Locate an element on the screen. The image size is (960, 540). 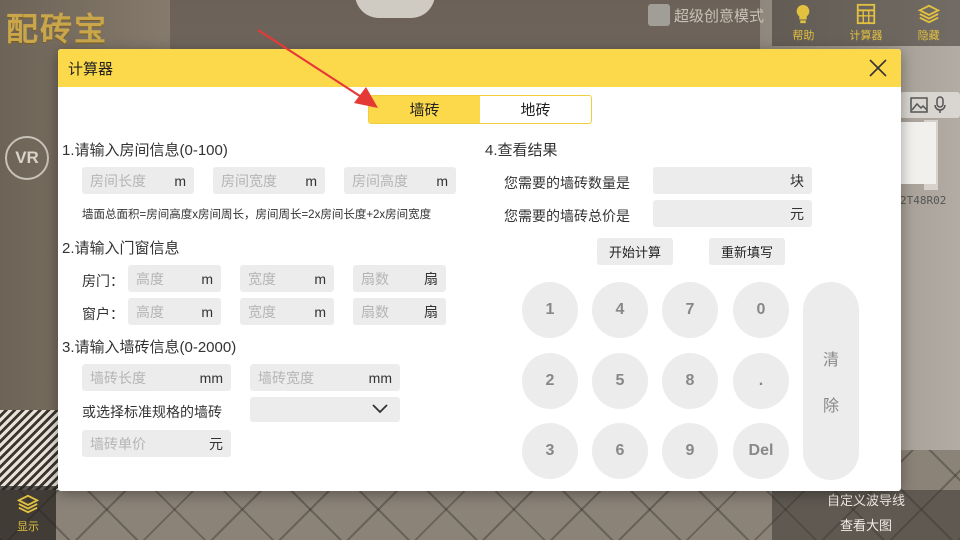
hide-button: 隐藏 is located at coordinates (929, 23).